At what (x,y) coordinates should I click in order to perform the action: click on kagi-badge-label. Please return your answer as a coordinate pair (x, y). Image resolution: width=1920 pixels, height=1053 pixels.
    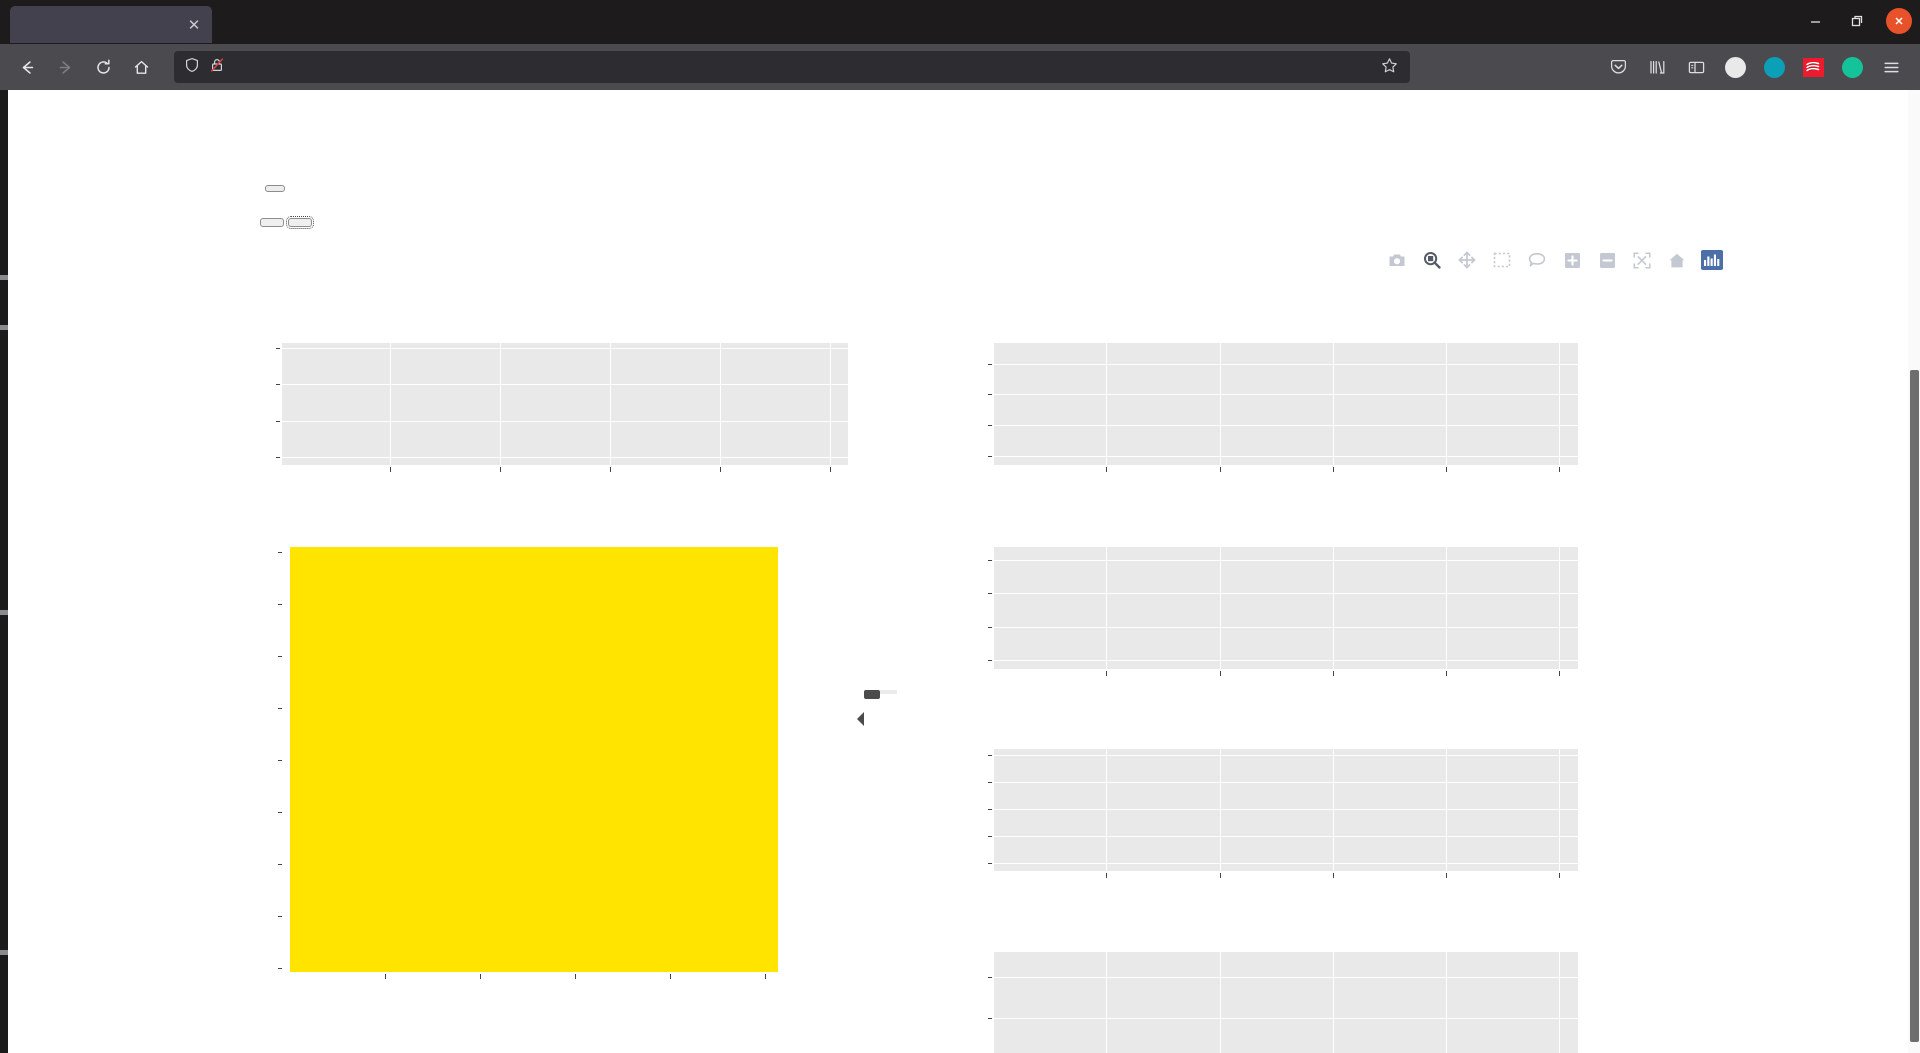
    Looking at the image, I should click on (1735, 67).